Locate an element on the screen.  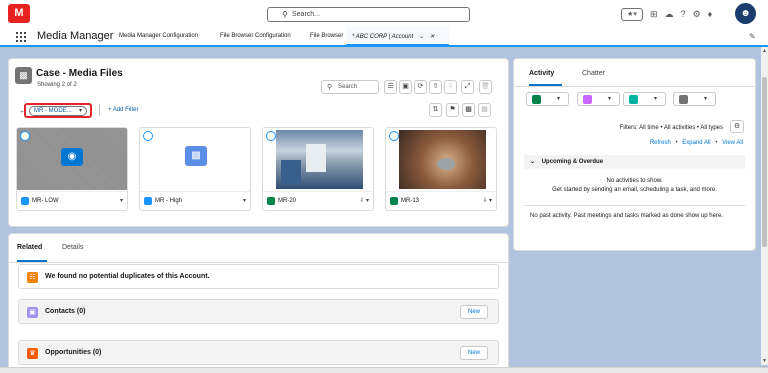
bell-icon: ♦ is located at coordinates (710, 14).